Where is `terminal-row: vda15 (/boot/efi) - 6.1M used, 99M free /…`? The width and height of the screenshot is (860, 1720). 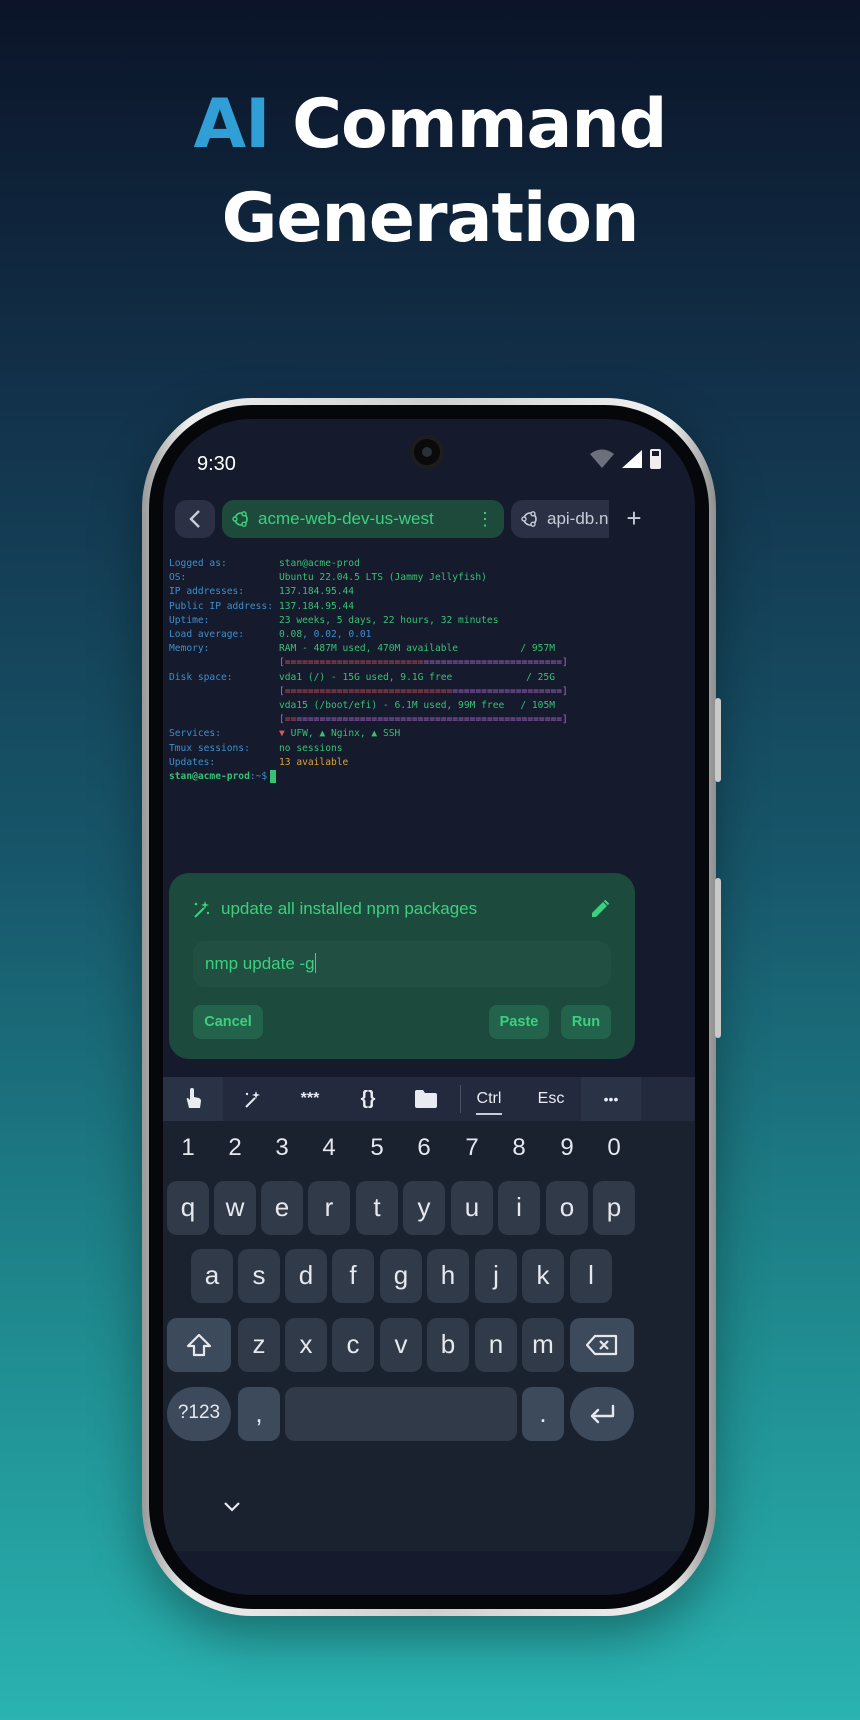
terminal-row: vda15 (/boot/efi) - 6.1M used, 99M free /… is located at coordinates (417, 706).